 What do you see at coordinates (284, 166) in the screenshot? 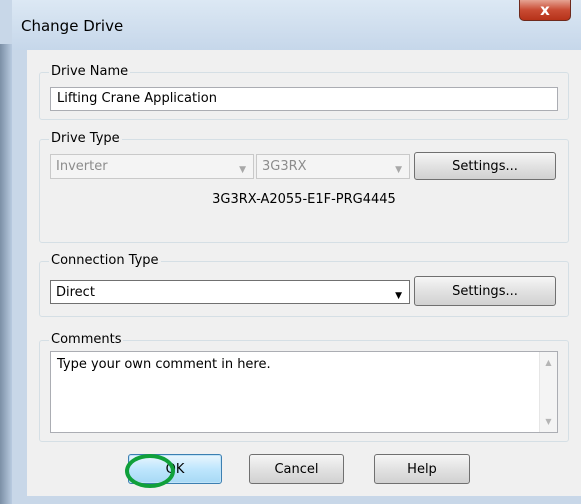
I see `drive-model-value: 3G3RX` at bounding box center [284, 166].